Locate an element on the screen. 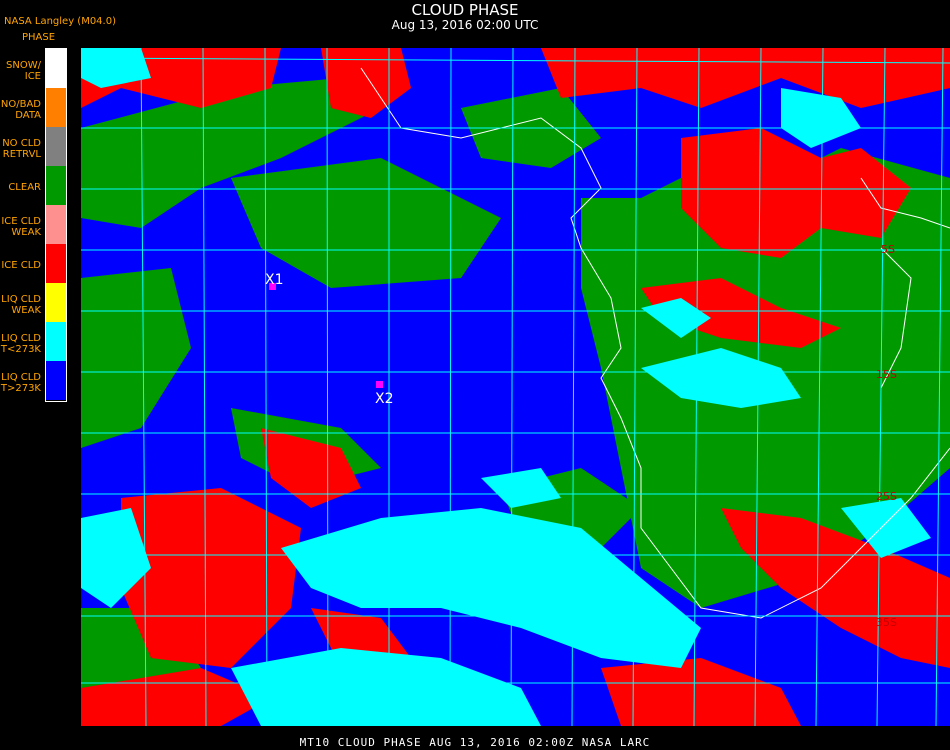 Image resolution: width=950 pixels, height=750 pixels. legend-label-no-cld-retrvl: NO CLD RETRVL is located at coordinates (21, 149).